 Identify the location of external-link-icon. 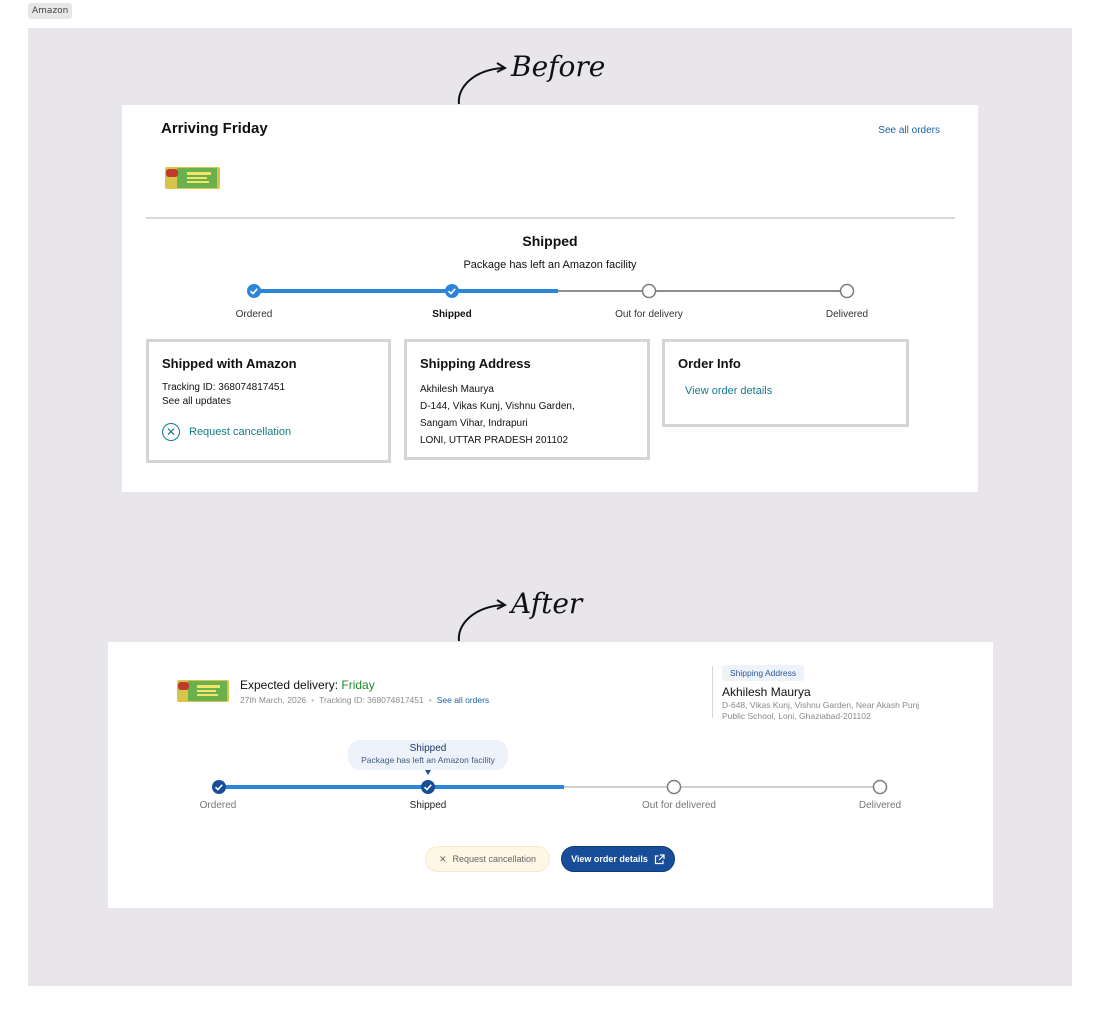
(659, 858).